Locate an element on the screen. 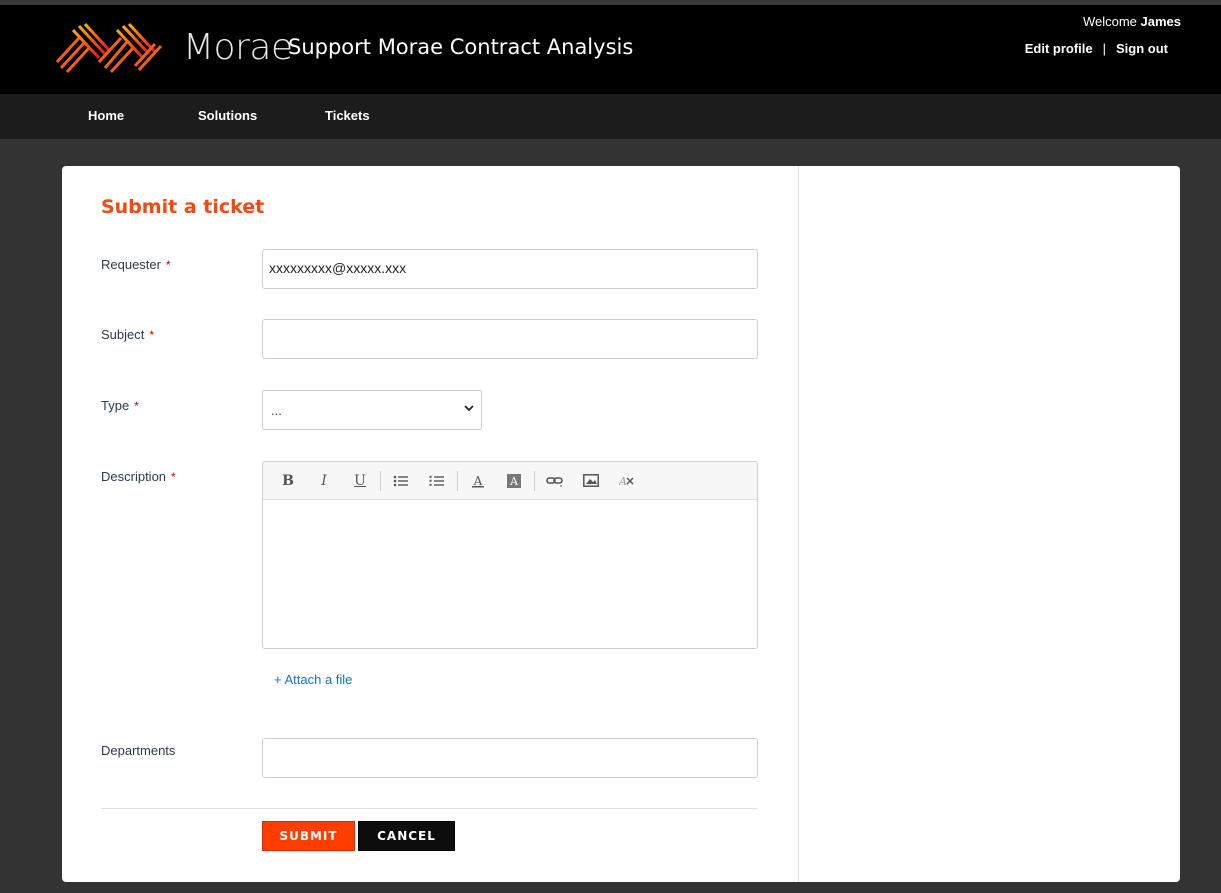  image-icon is located at coordinates (591, 481).